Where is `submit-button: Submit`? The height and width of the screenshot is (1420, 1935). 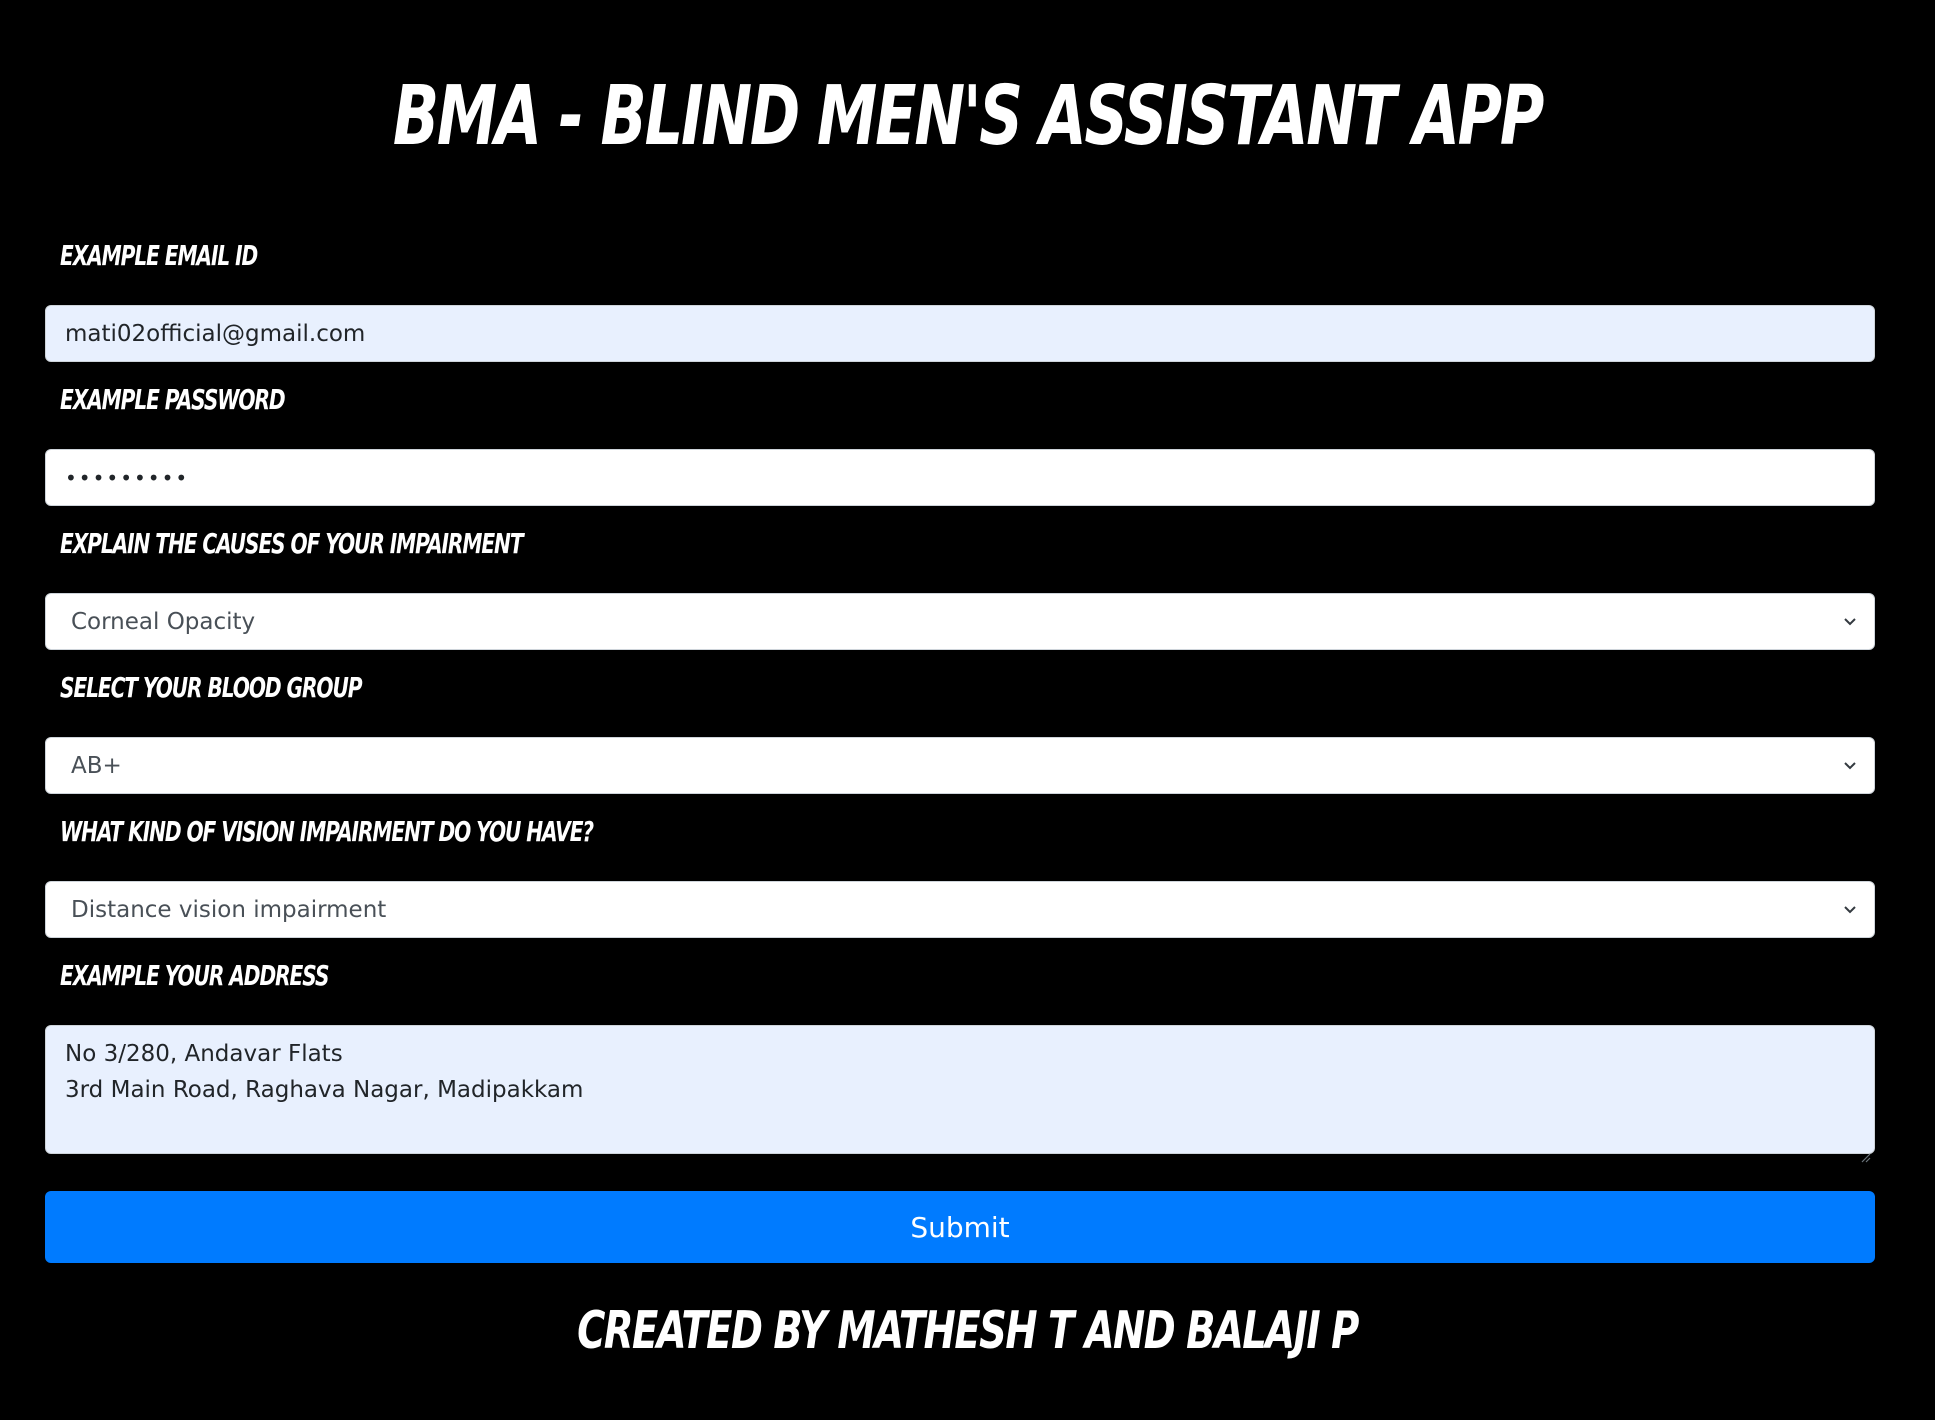
submit-button: Submit is located at coordinates (960, 1227).